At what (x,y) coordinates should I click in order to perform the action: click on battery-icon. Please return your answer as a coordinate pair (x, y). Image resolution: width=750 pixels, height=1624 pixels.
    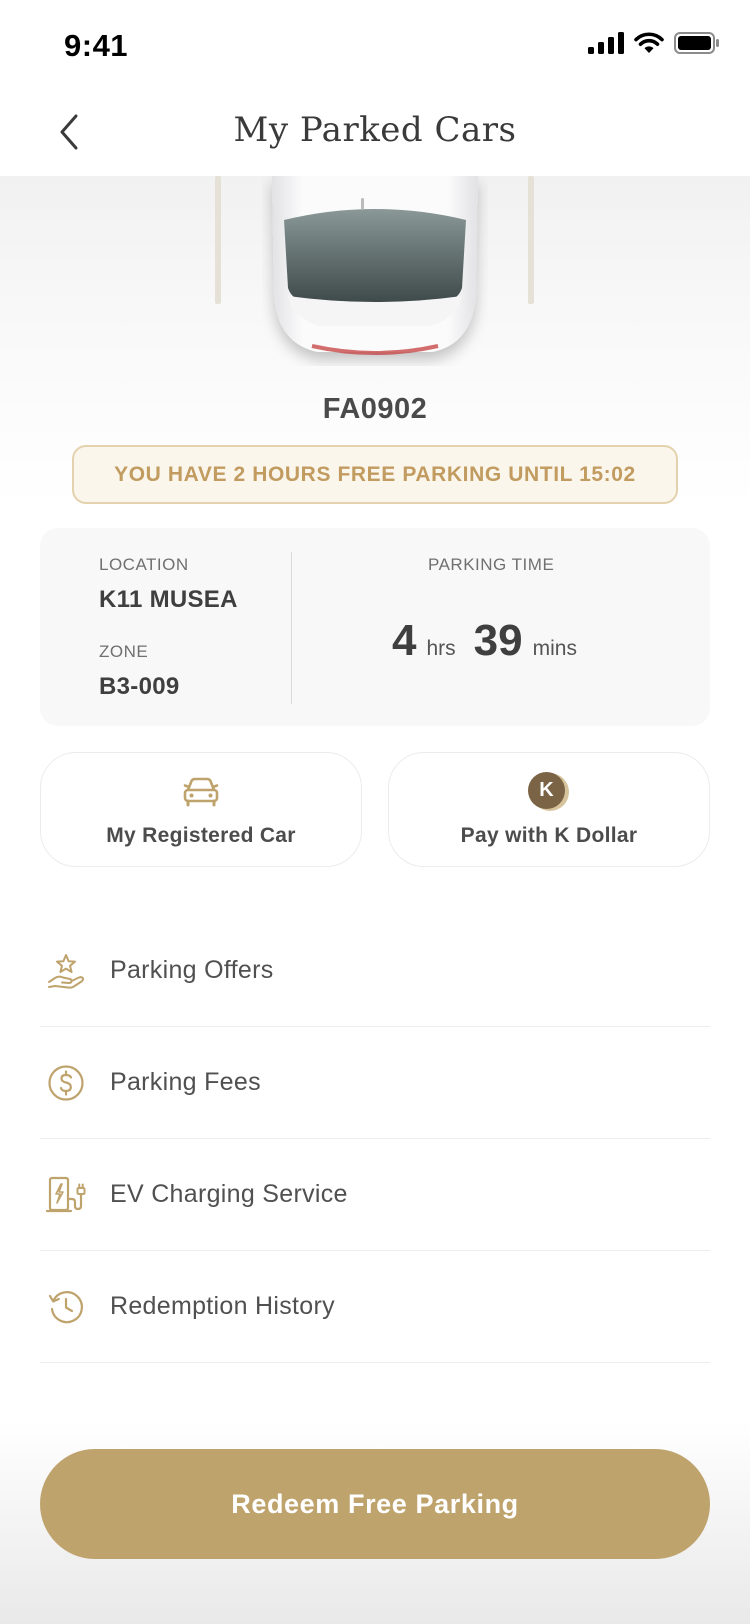
    Looking at the image, I should click on (696, 43).